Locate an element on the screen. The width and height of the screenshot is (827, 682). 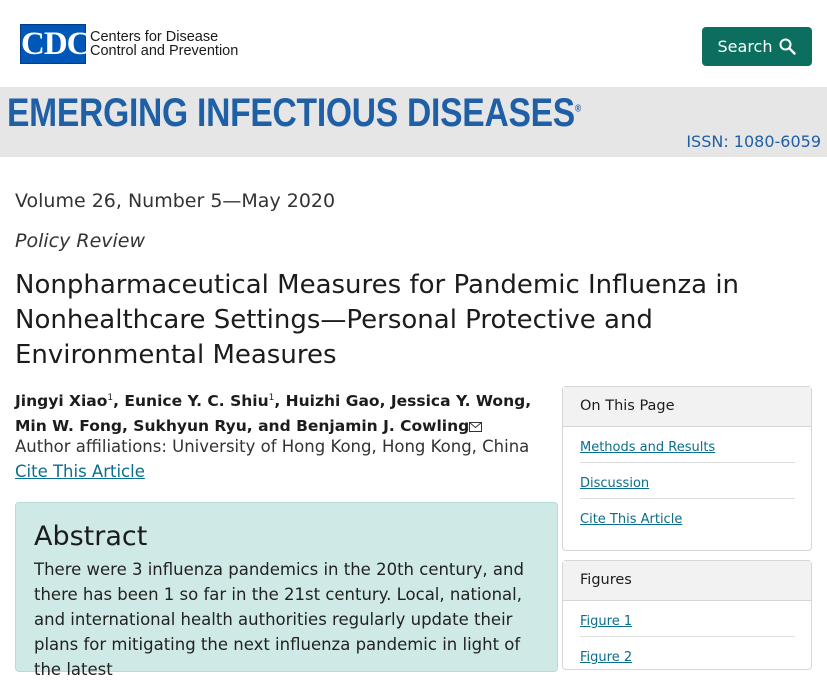
author-name: , Eunice Y. C. Shiu is located at coordinates (191, 401).